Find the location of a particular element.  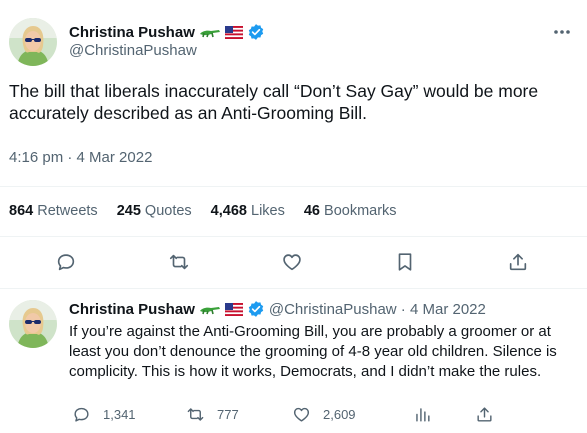

retweet-count: 777 is located at coordinates (228, 414).